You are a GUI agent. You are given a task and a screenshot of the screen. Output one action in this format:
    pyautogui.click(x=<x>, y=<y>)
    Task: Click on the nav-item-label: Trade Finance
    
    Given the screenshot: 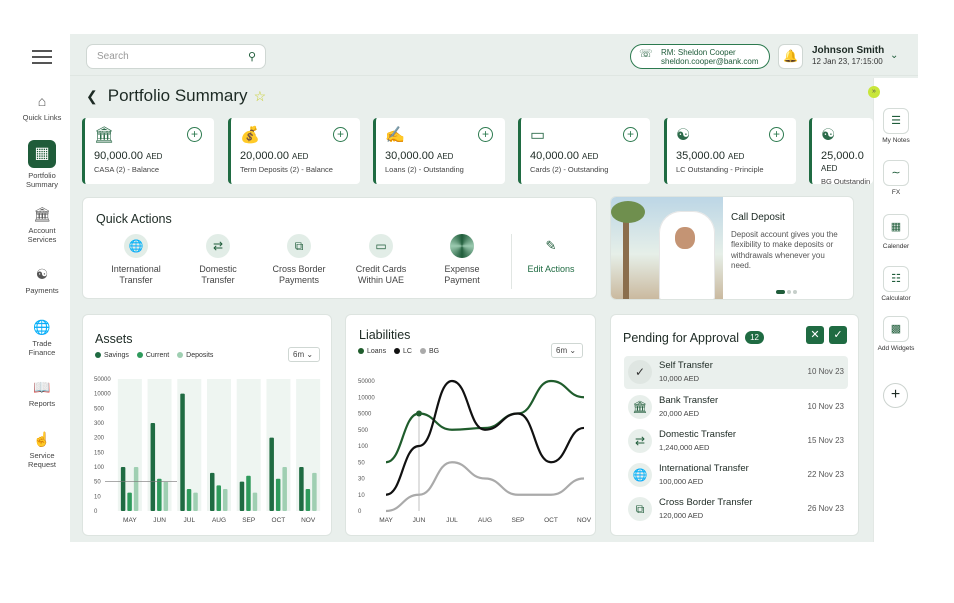 What is the action you would take?
    pyautogui.click(x=42, y=348)
    